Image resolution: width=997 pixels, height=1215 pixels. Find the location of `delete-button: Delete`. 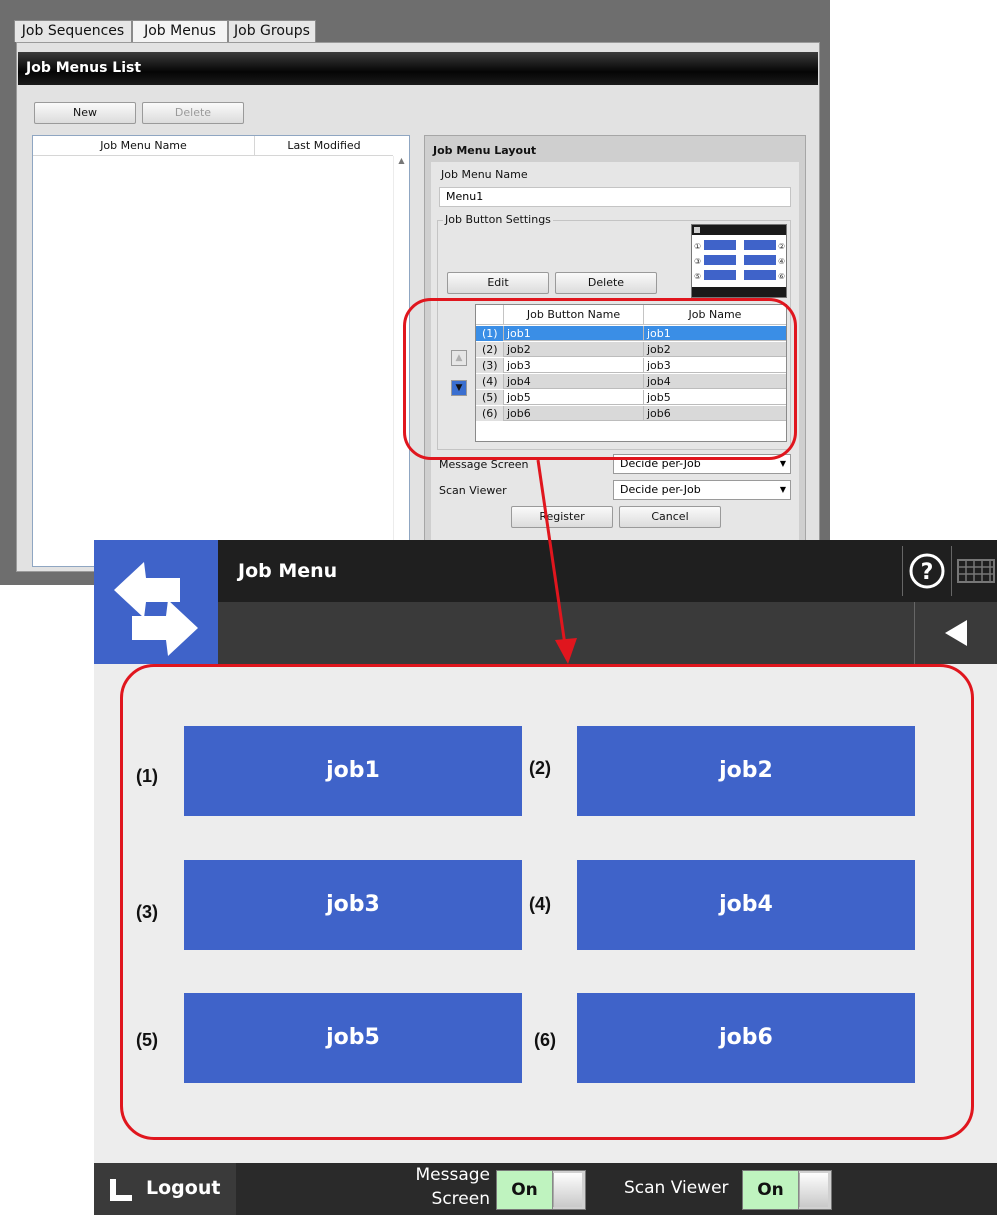

delete-button: Delete is located at coordinates (606, 283).